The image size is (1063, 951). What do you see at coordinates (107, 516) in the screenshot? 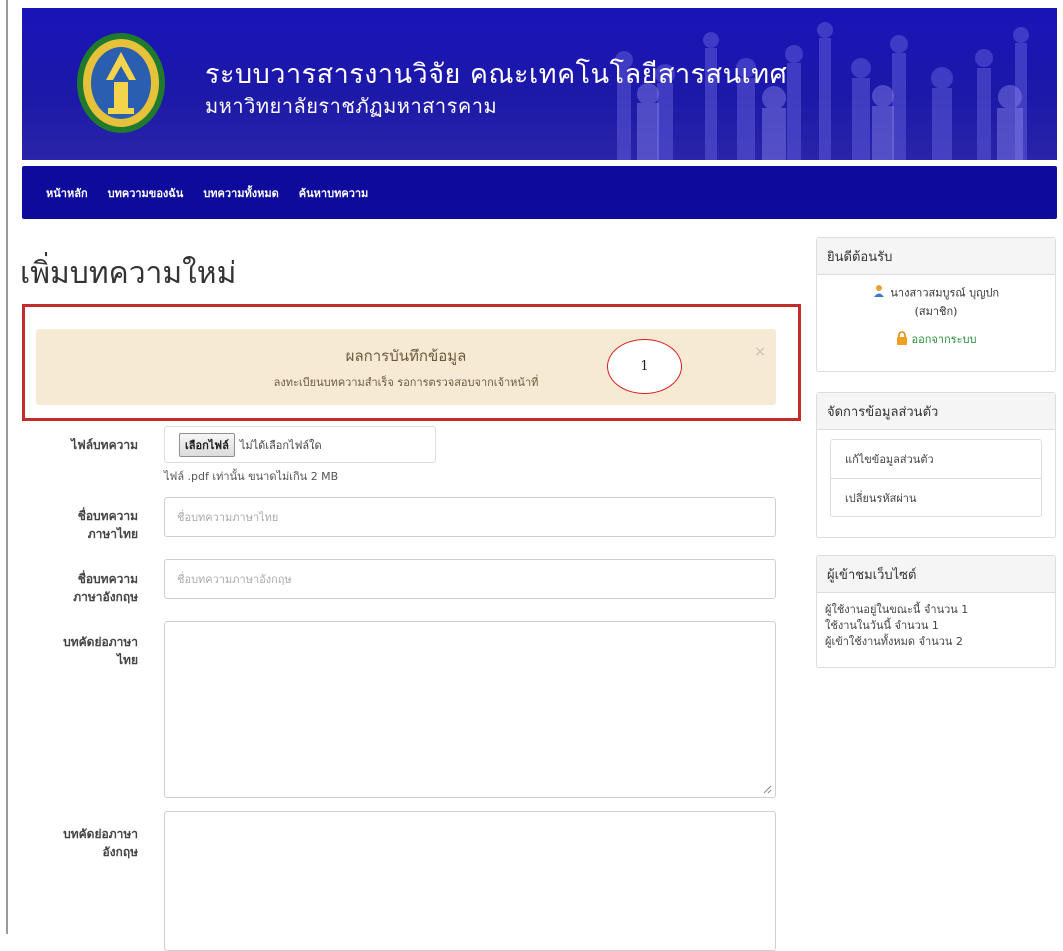
I see `title-th-label-line1: ชื่อบทความ` at bounding box center [107, 516].